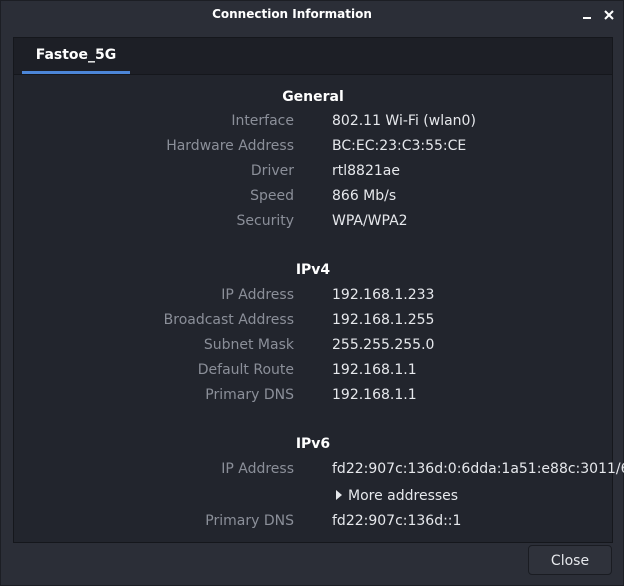 This screenshot has height=586, width=624. What do you see at coordinates (76, 72) in the screenshot?
I see `active-tab-indicator` at bounding box center [76, 72].